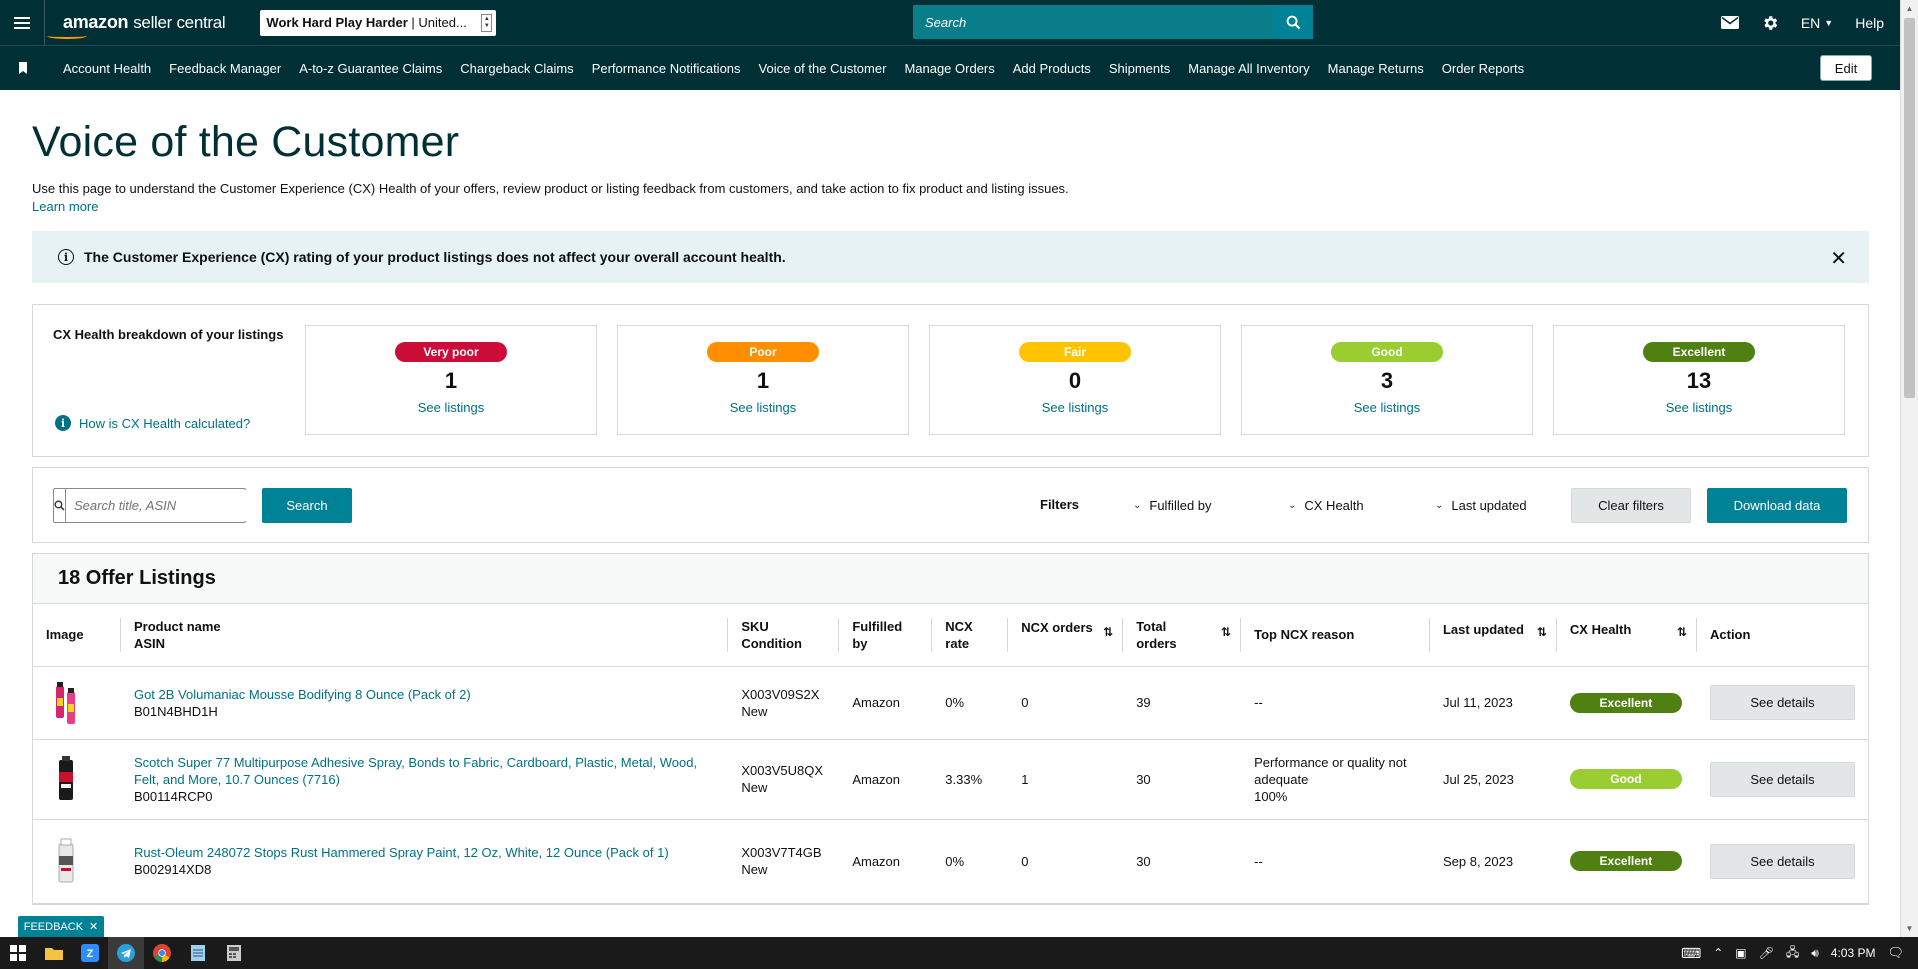 The width and height of the screenshot is (1918, 969). What do you see at coordinates (1493, 635) in the screenshot?
I see `col-last-updated: Last updated ⇅` at bounding box center [1493, 635].